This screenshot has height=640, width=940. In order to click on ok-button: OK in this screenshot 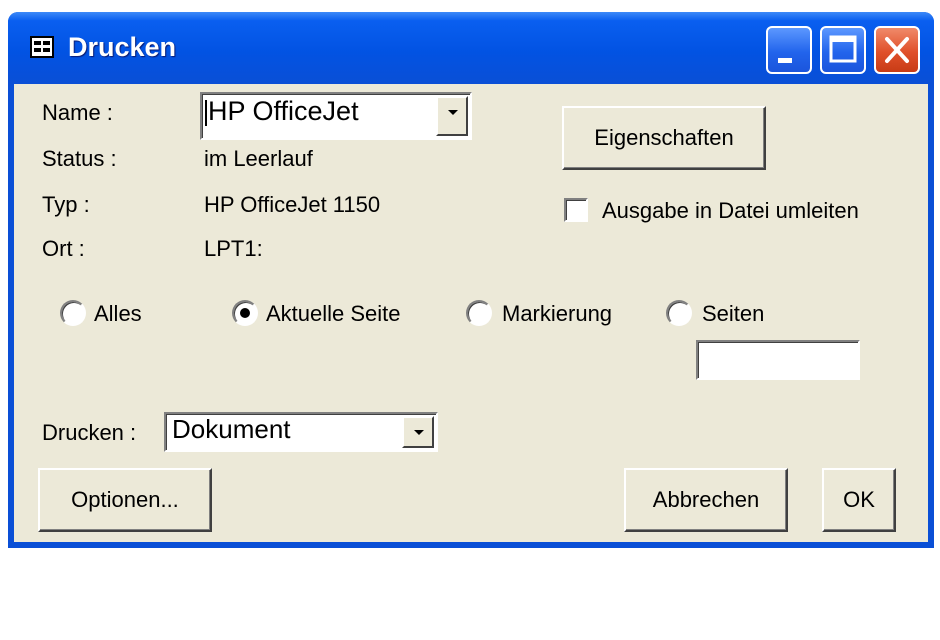, I will do `click(859, 500)`.